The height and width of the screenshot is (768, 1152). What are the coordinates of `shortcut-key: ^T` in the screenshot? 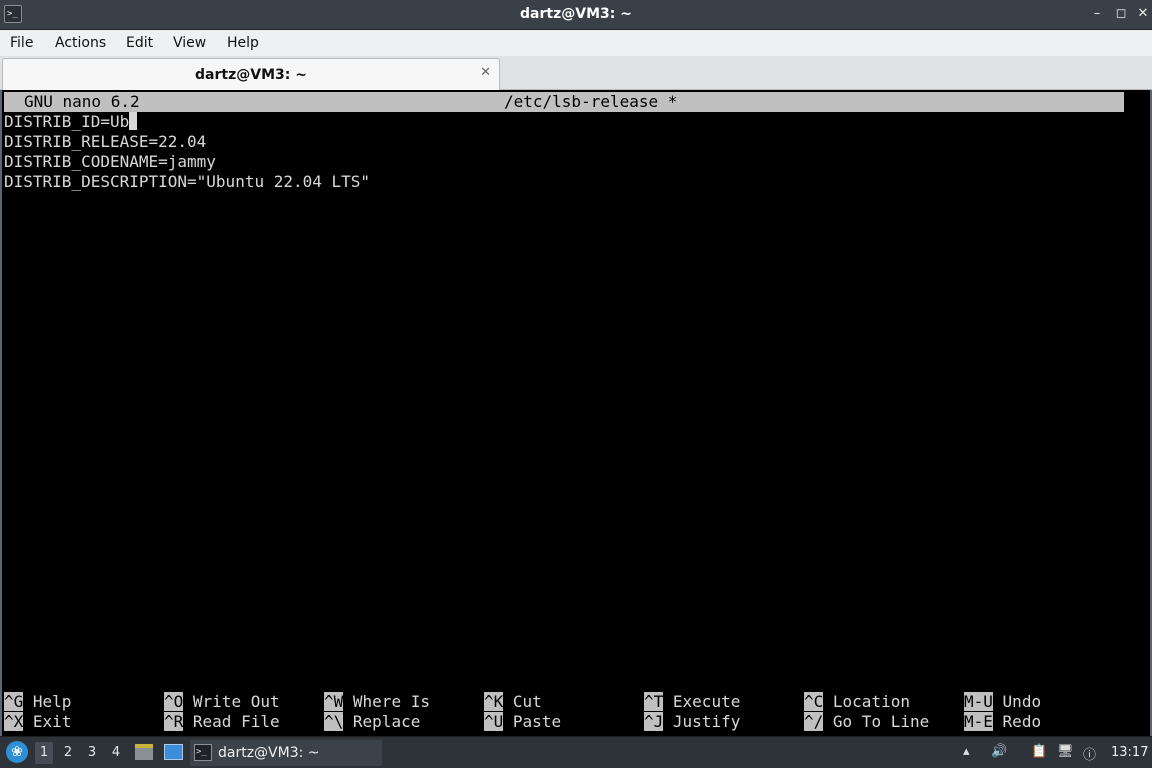 It's located at (654, 701).